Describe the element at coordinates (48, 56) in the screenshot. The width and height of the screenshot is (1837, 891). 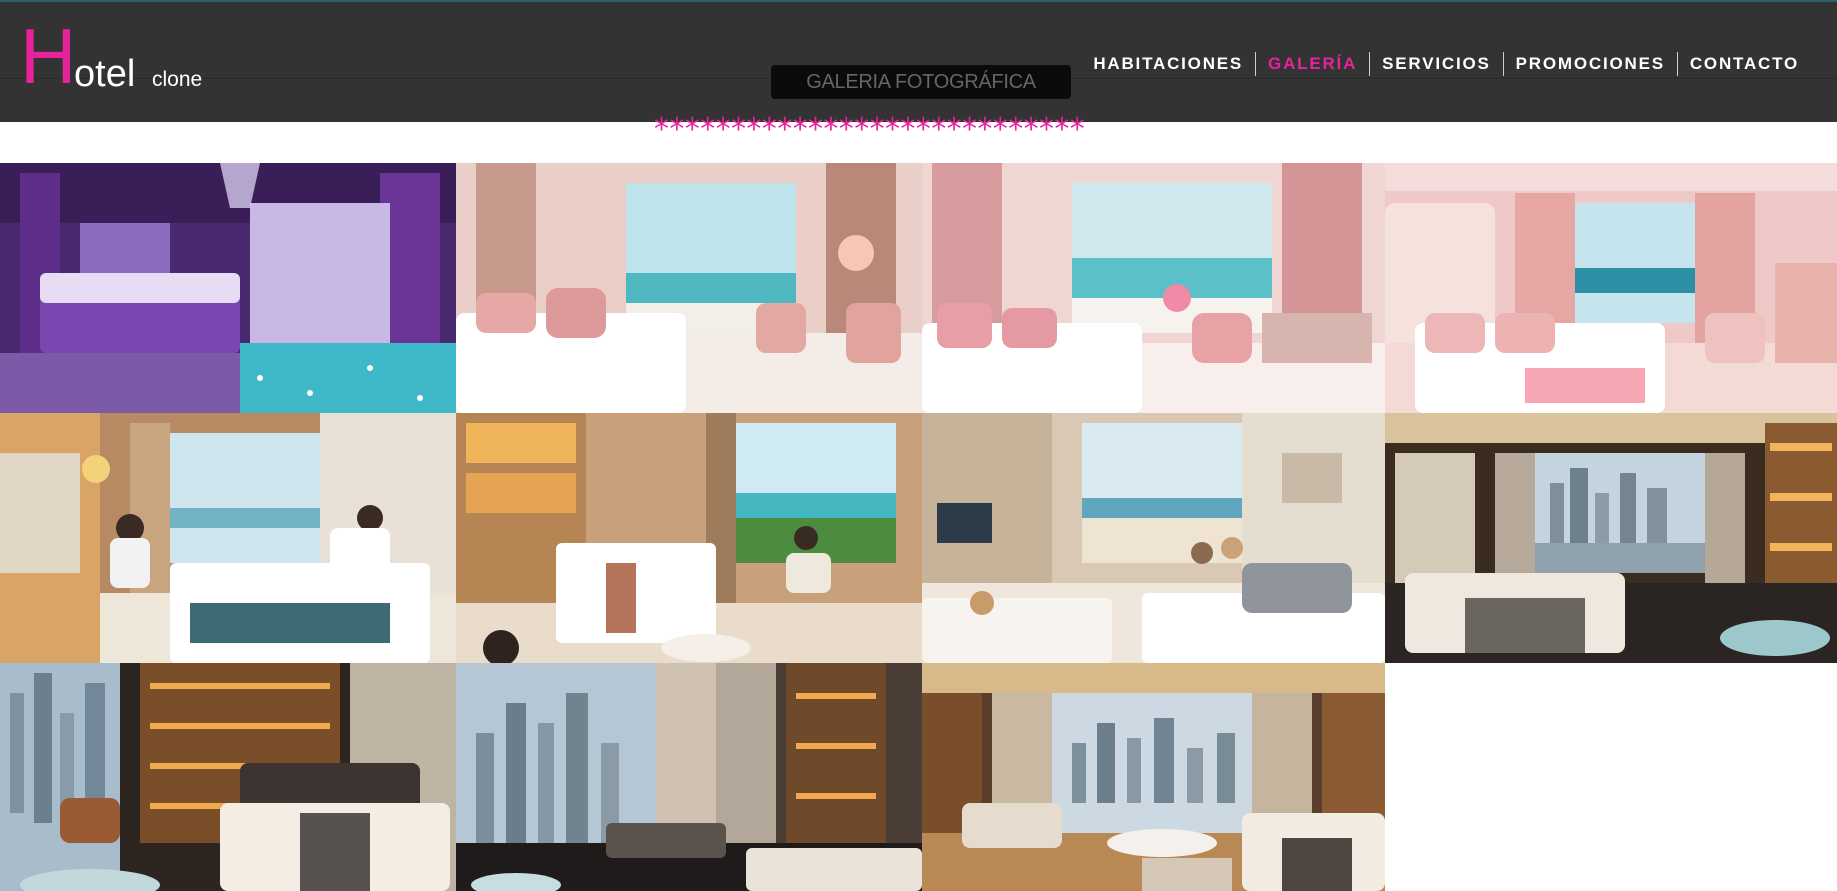
I see `logo-initial: H` at that location.